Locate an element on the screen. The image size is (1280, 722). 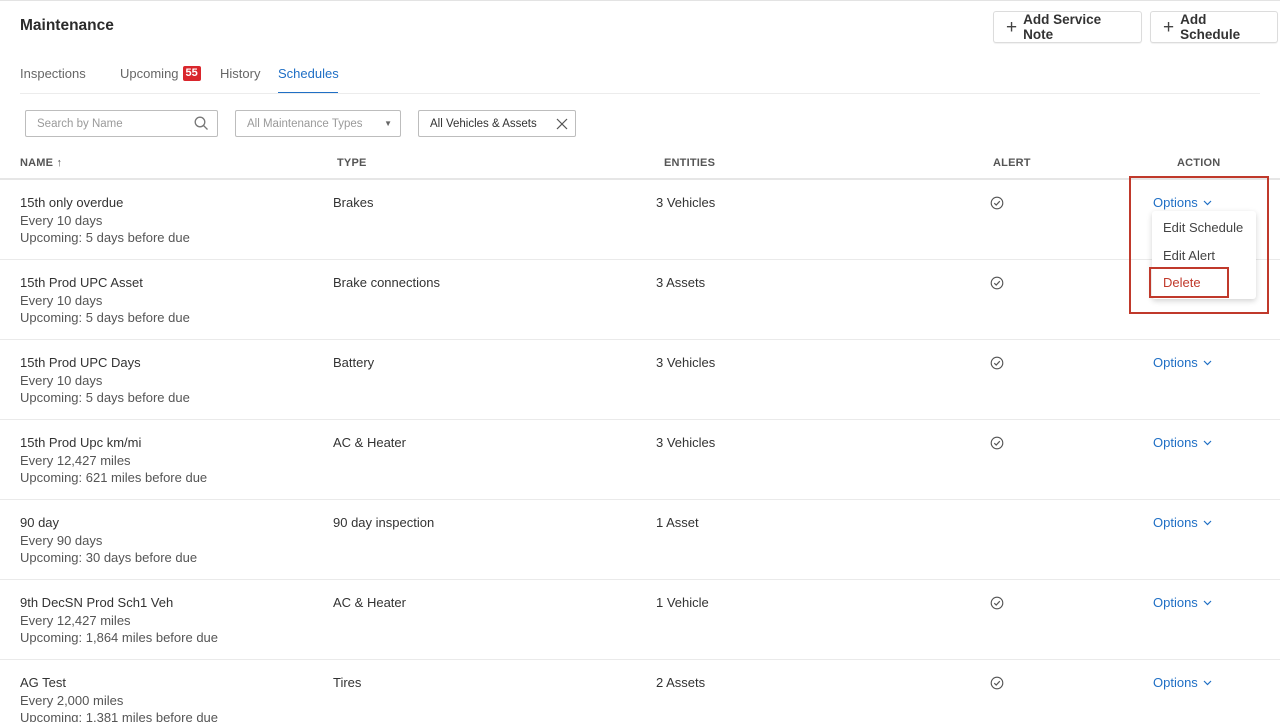
add-schedule-label: Add Schedule is located at coordinates (1210, 27).